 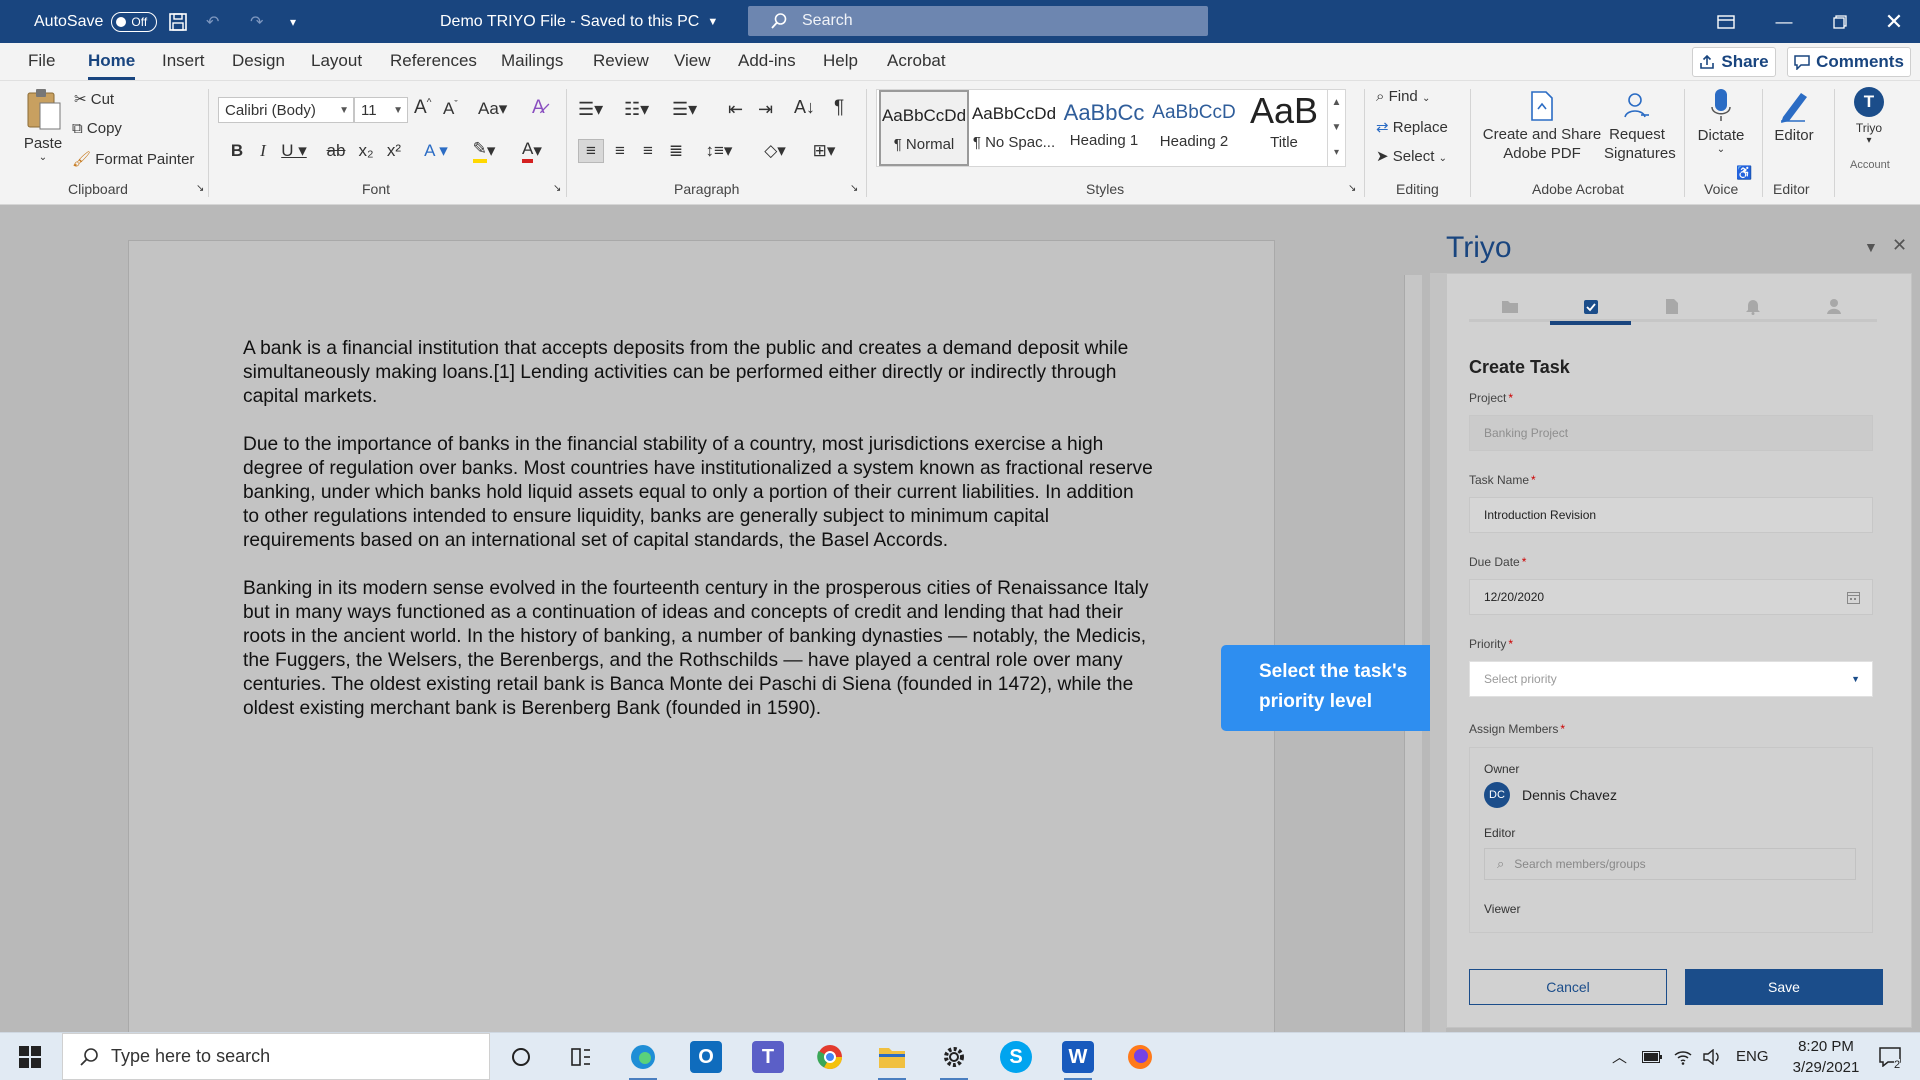 What do you see at coordinates (484, 151) in the screenshot?
I see `highlight-color-icon: ✎ ▾` at bounding box center [484, 151].